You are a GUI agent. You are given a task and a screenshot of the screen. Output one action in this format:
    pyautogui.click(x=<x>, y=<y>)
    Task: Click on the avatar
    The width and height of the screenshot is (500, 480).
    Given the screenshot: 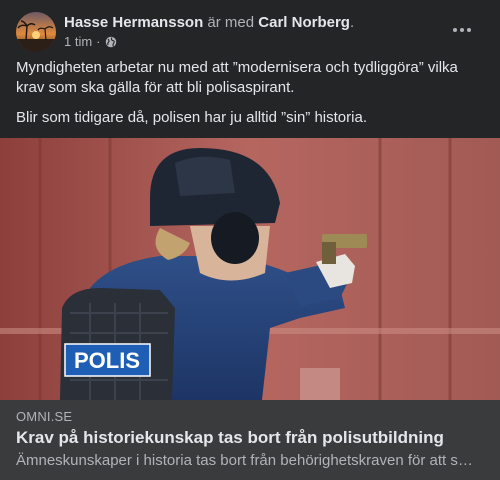 What is the action you would take?
    pyautogui.click(x=36, y=32)
    